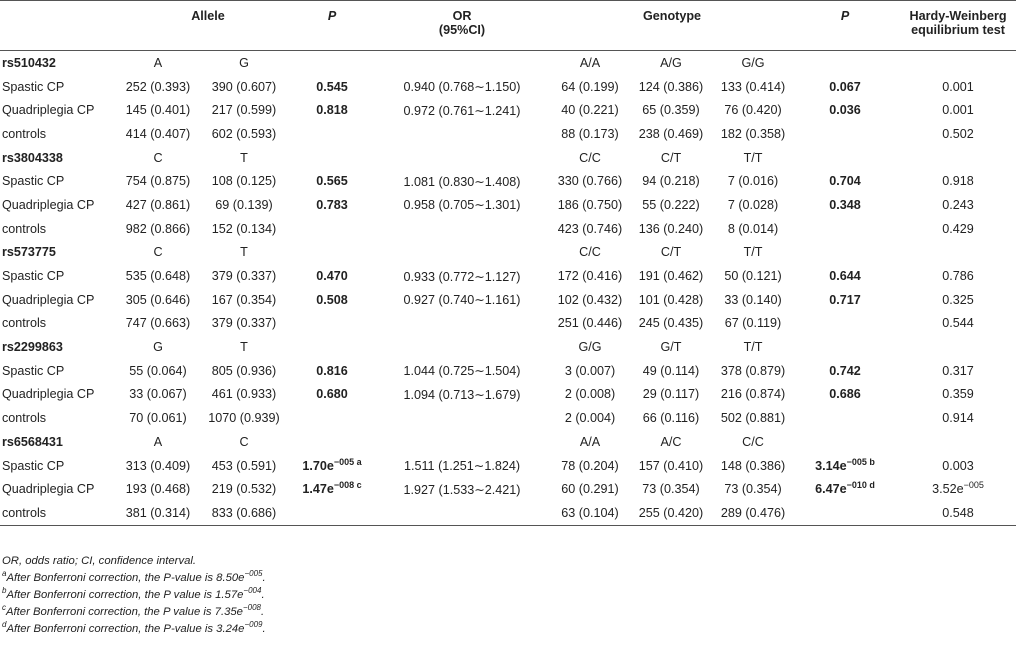  What do you see at coordinates (590, 299) in the screenshot?
I see `genotype-1-count: 102 (0.432)` at bounding box center [590, 299].